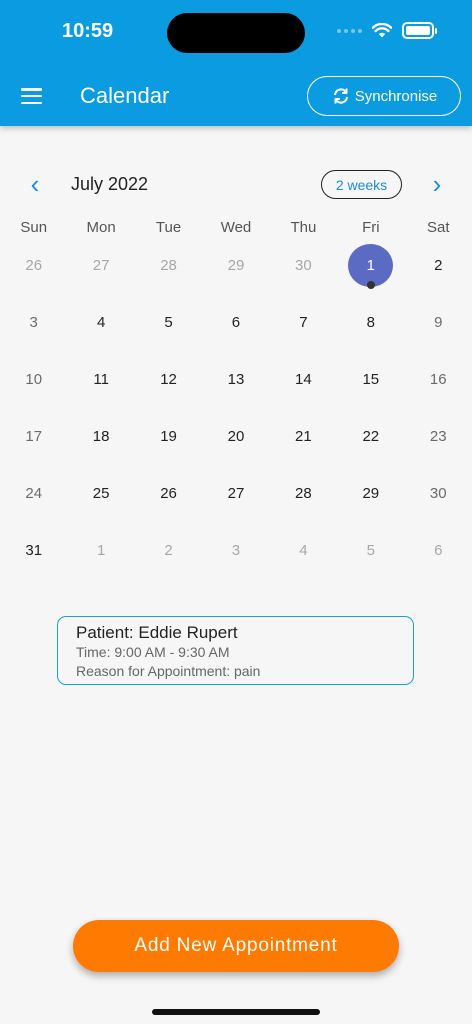 The image size is (472, 1024). Describe the element at coordinates (168, 671) in the screenshot. I see `appointment-reason: Reason for Appointment: pain` at that location.